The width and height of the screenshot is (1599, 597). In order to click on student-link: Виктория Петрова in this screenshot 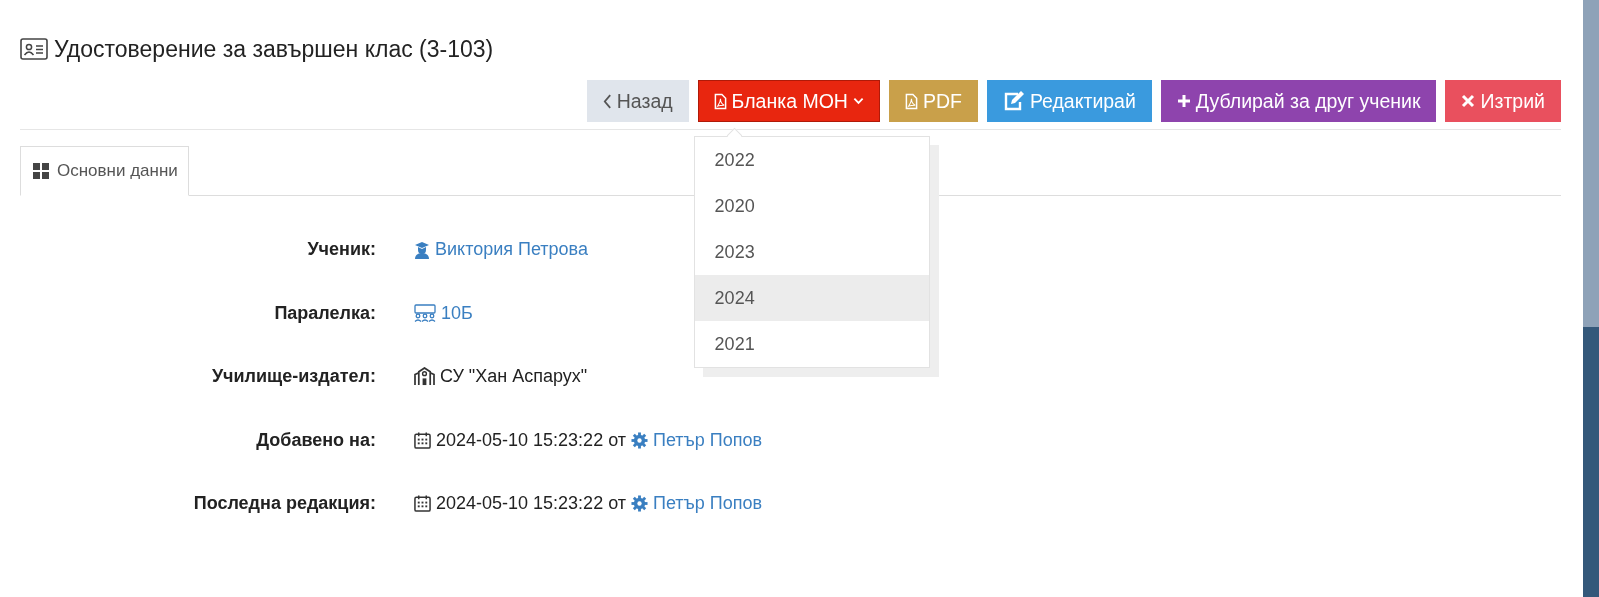, I will do `click(511, 250)`.